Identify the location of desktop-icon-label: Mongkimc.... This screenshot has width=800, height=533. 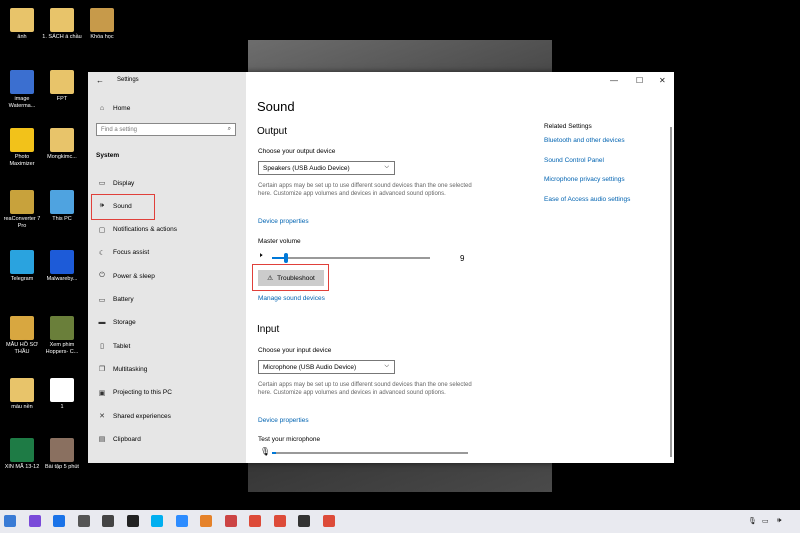
(62, 157).